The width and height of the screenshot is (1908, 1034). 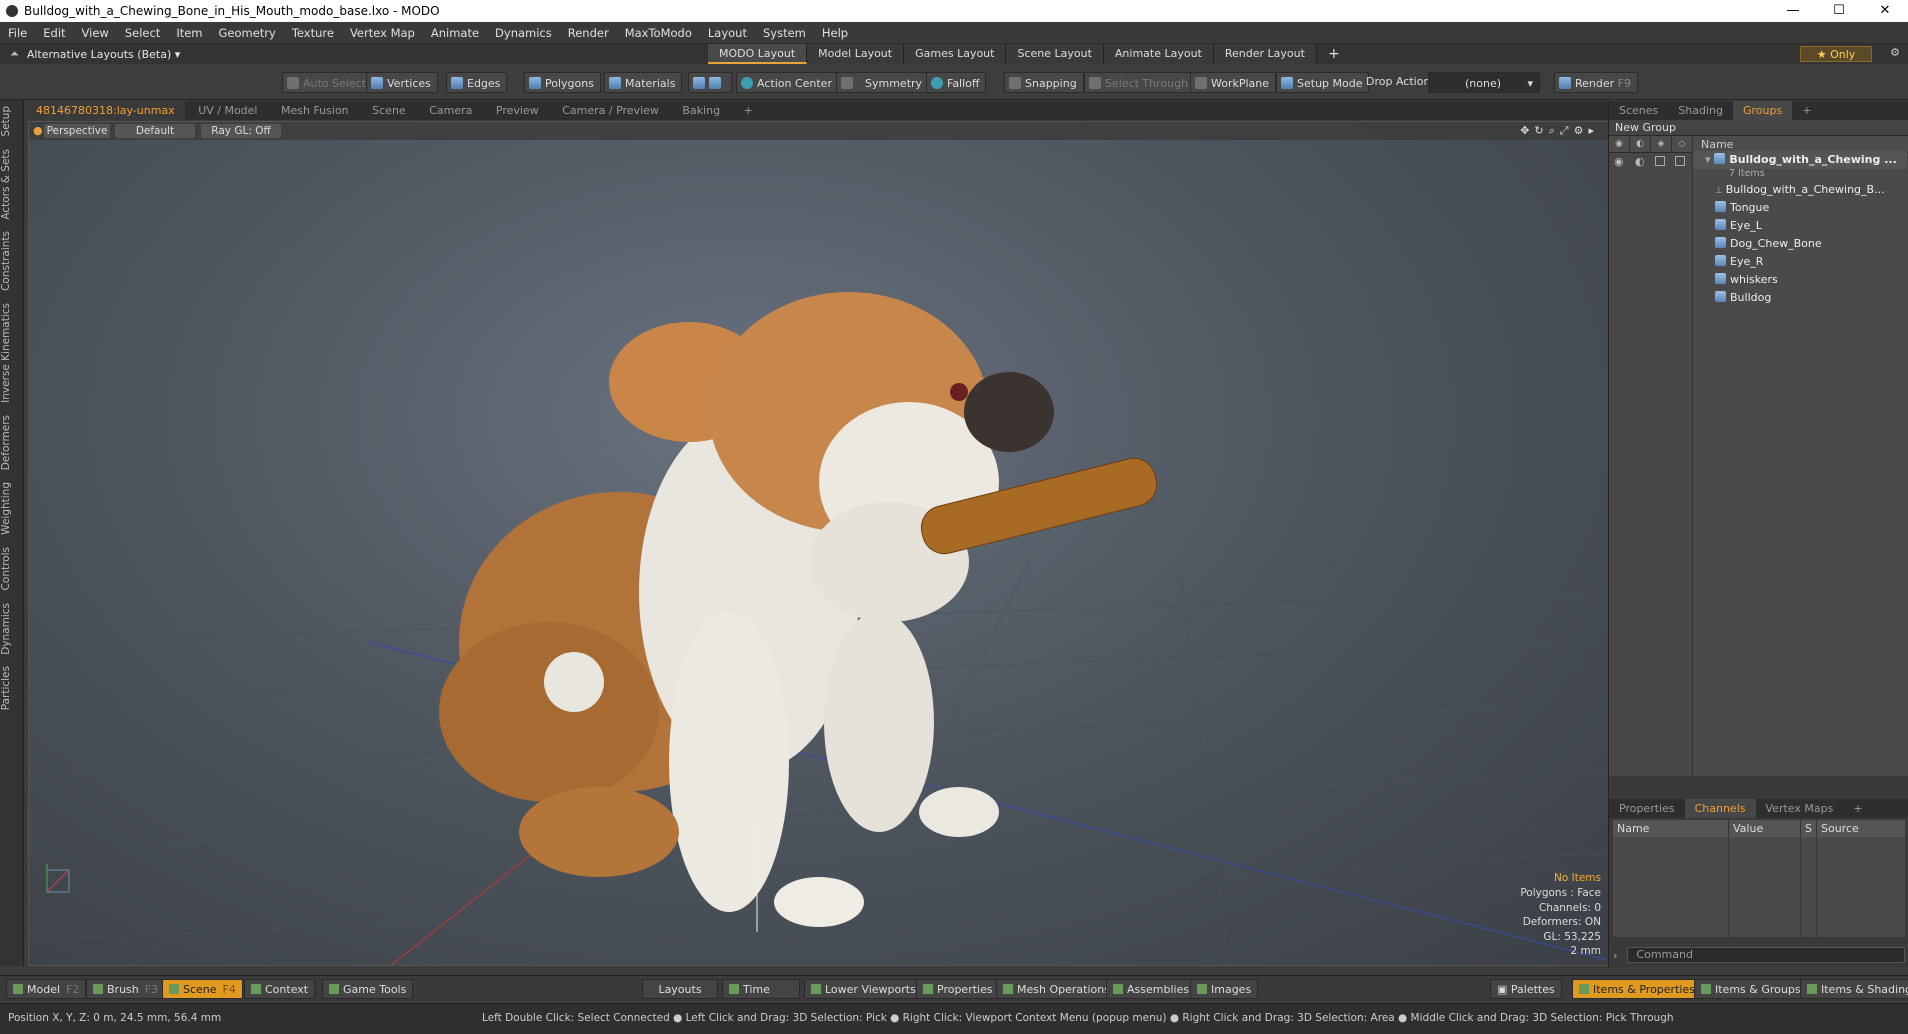 What do you see at coordinates (1731, 208) in the screenshot?
I see `group-item-tongue: Tongue` at bounding box center [1731, 208].